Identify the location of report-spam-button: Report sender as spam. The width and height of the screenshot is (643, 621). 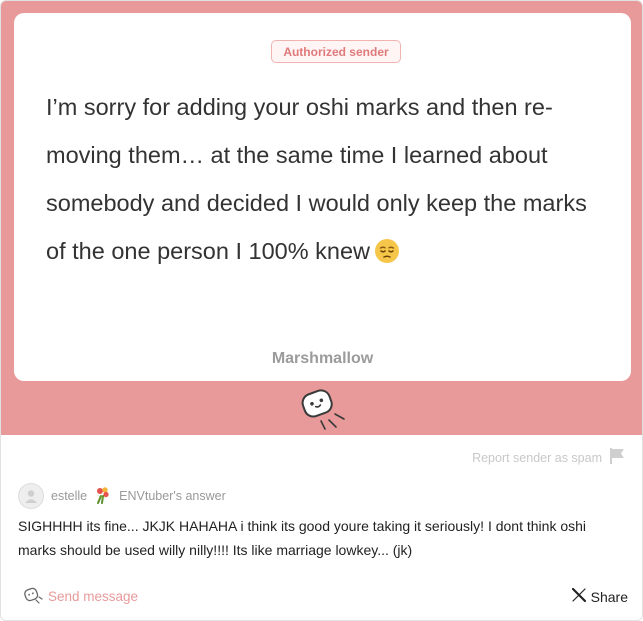
(549, 457).